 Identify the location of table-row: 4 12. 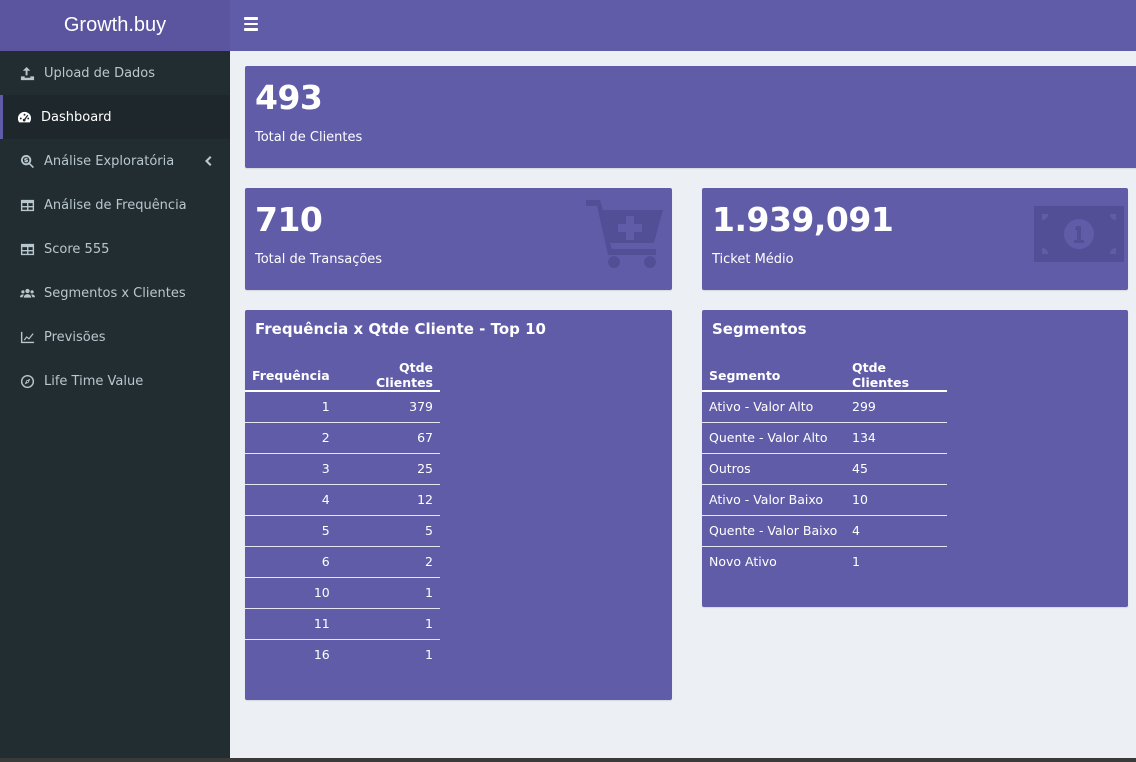
(342, 500).